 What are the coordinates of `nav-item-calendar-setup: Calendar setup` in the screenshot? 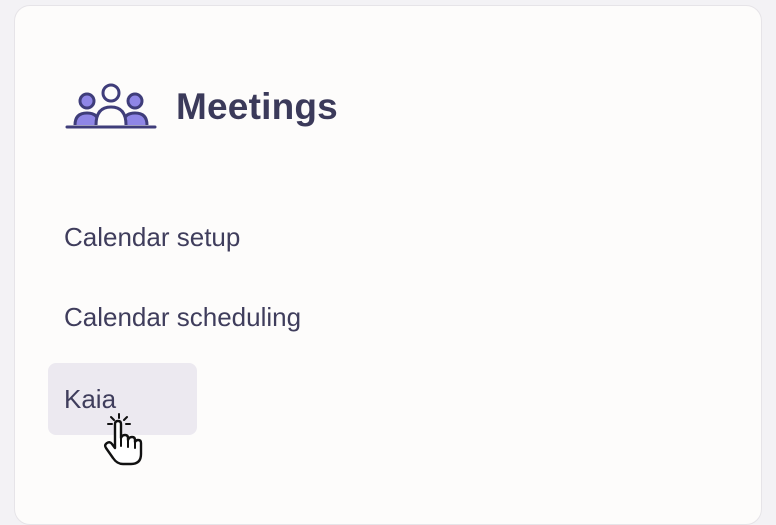 It's located at (152, 237).